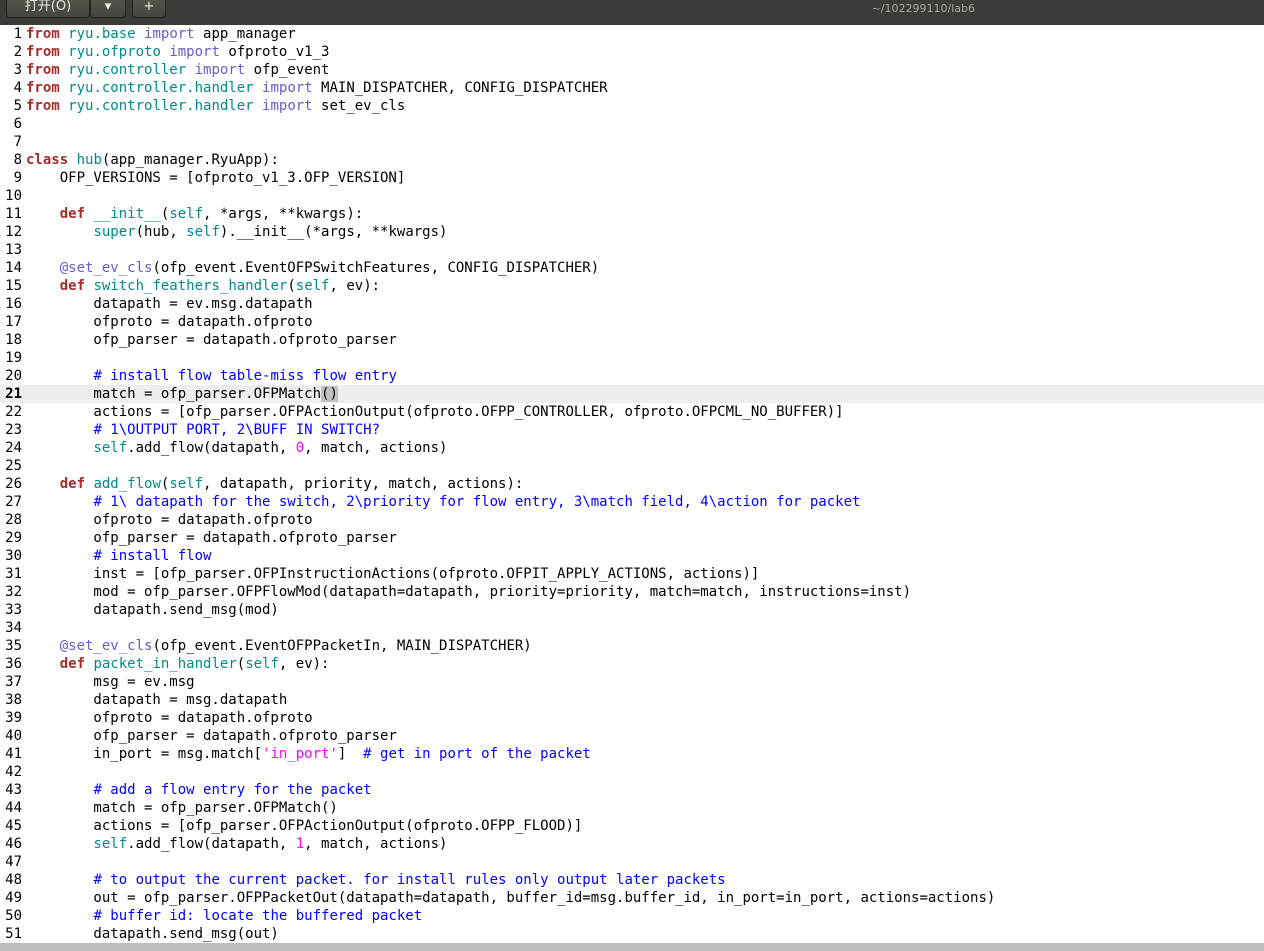  Describe the element at coordinates (127, 484) in the screenshot. I see `code-token: add_flow` at that location.